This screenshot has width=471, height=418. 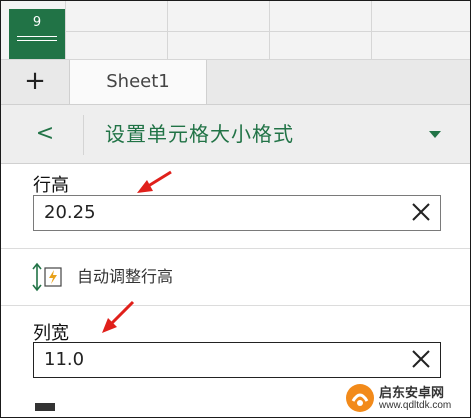 I want to click on sheet-tab: Sheet1, so click(x=138, y=82).